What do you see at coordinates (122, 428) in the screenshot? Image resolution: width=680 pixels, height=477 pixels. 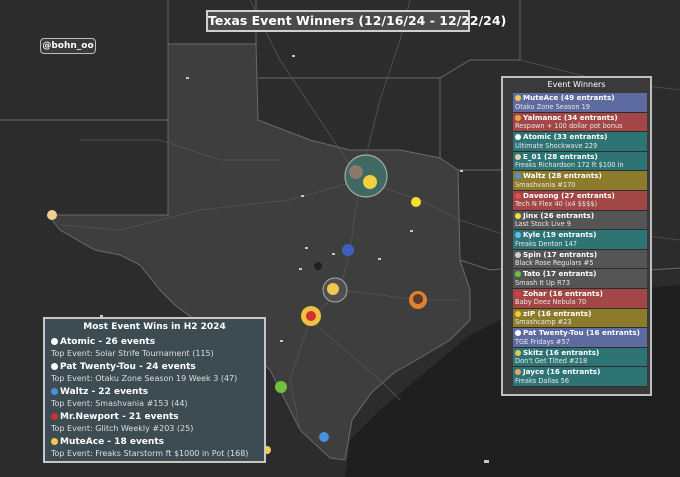 I see `top-event: Top Event: Glitch Weekly #203 (25)` at bounding box center [122, 428].